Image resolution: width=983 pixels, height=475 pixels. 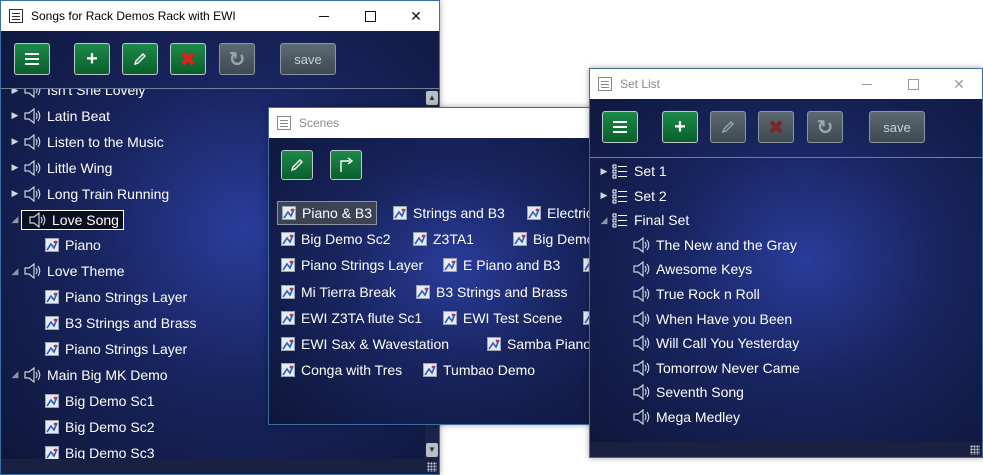 What do you see at coordinates (632, 196) in the screenshot?
I see `set-item: ▶ Set 2` at bounding box center [632, 196].